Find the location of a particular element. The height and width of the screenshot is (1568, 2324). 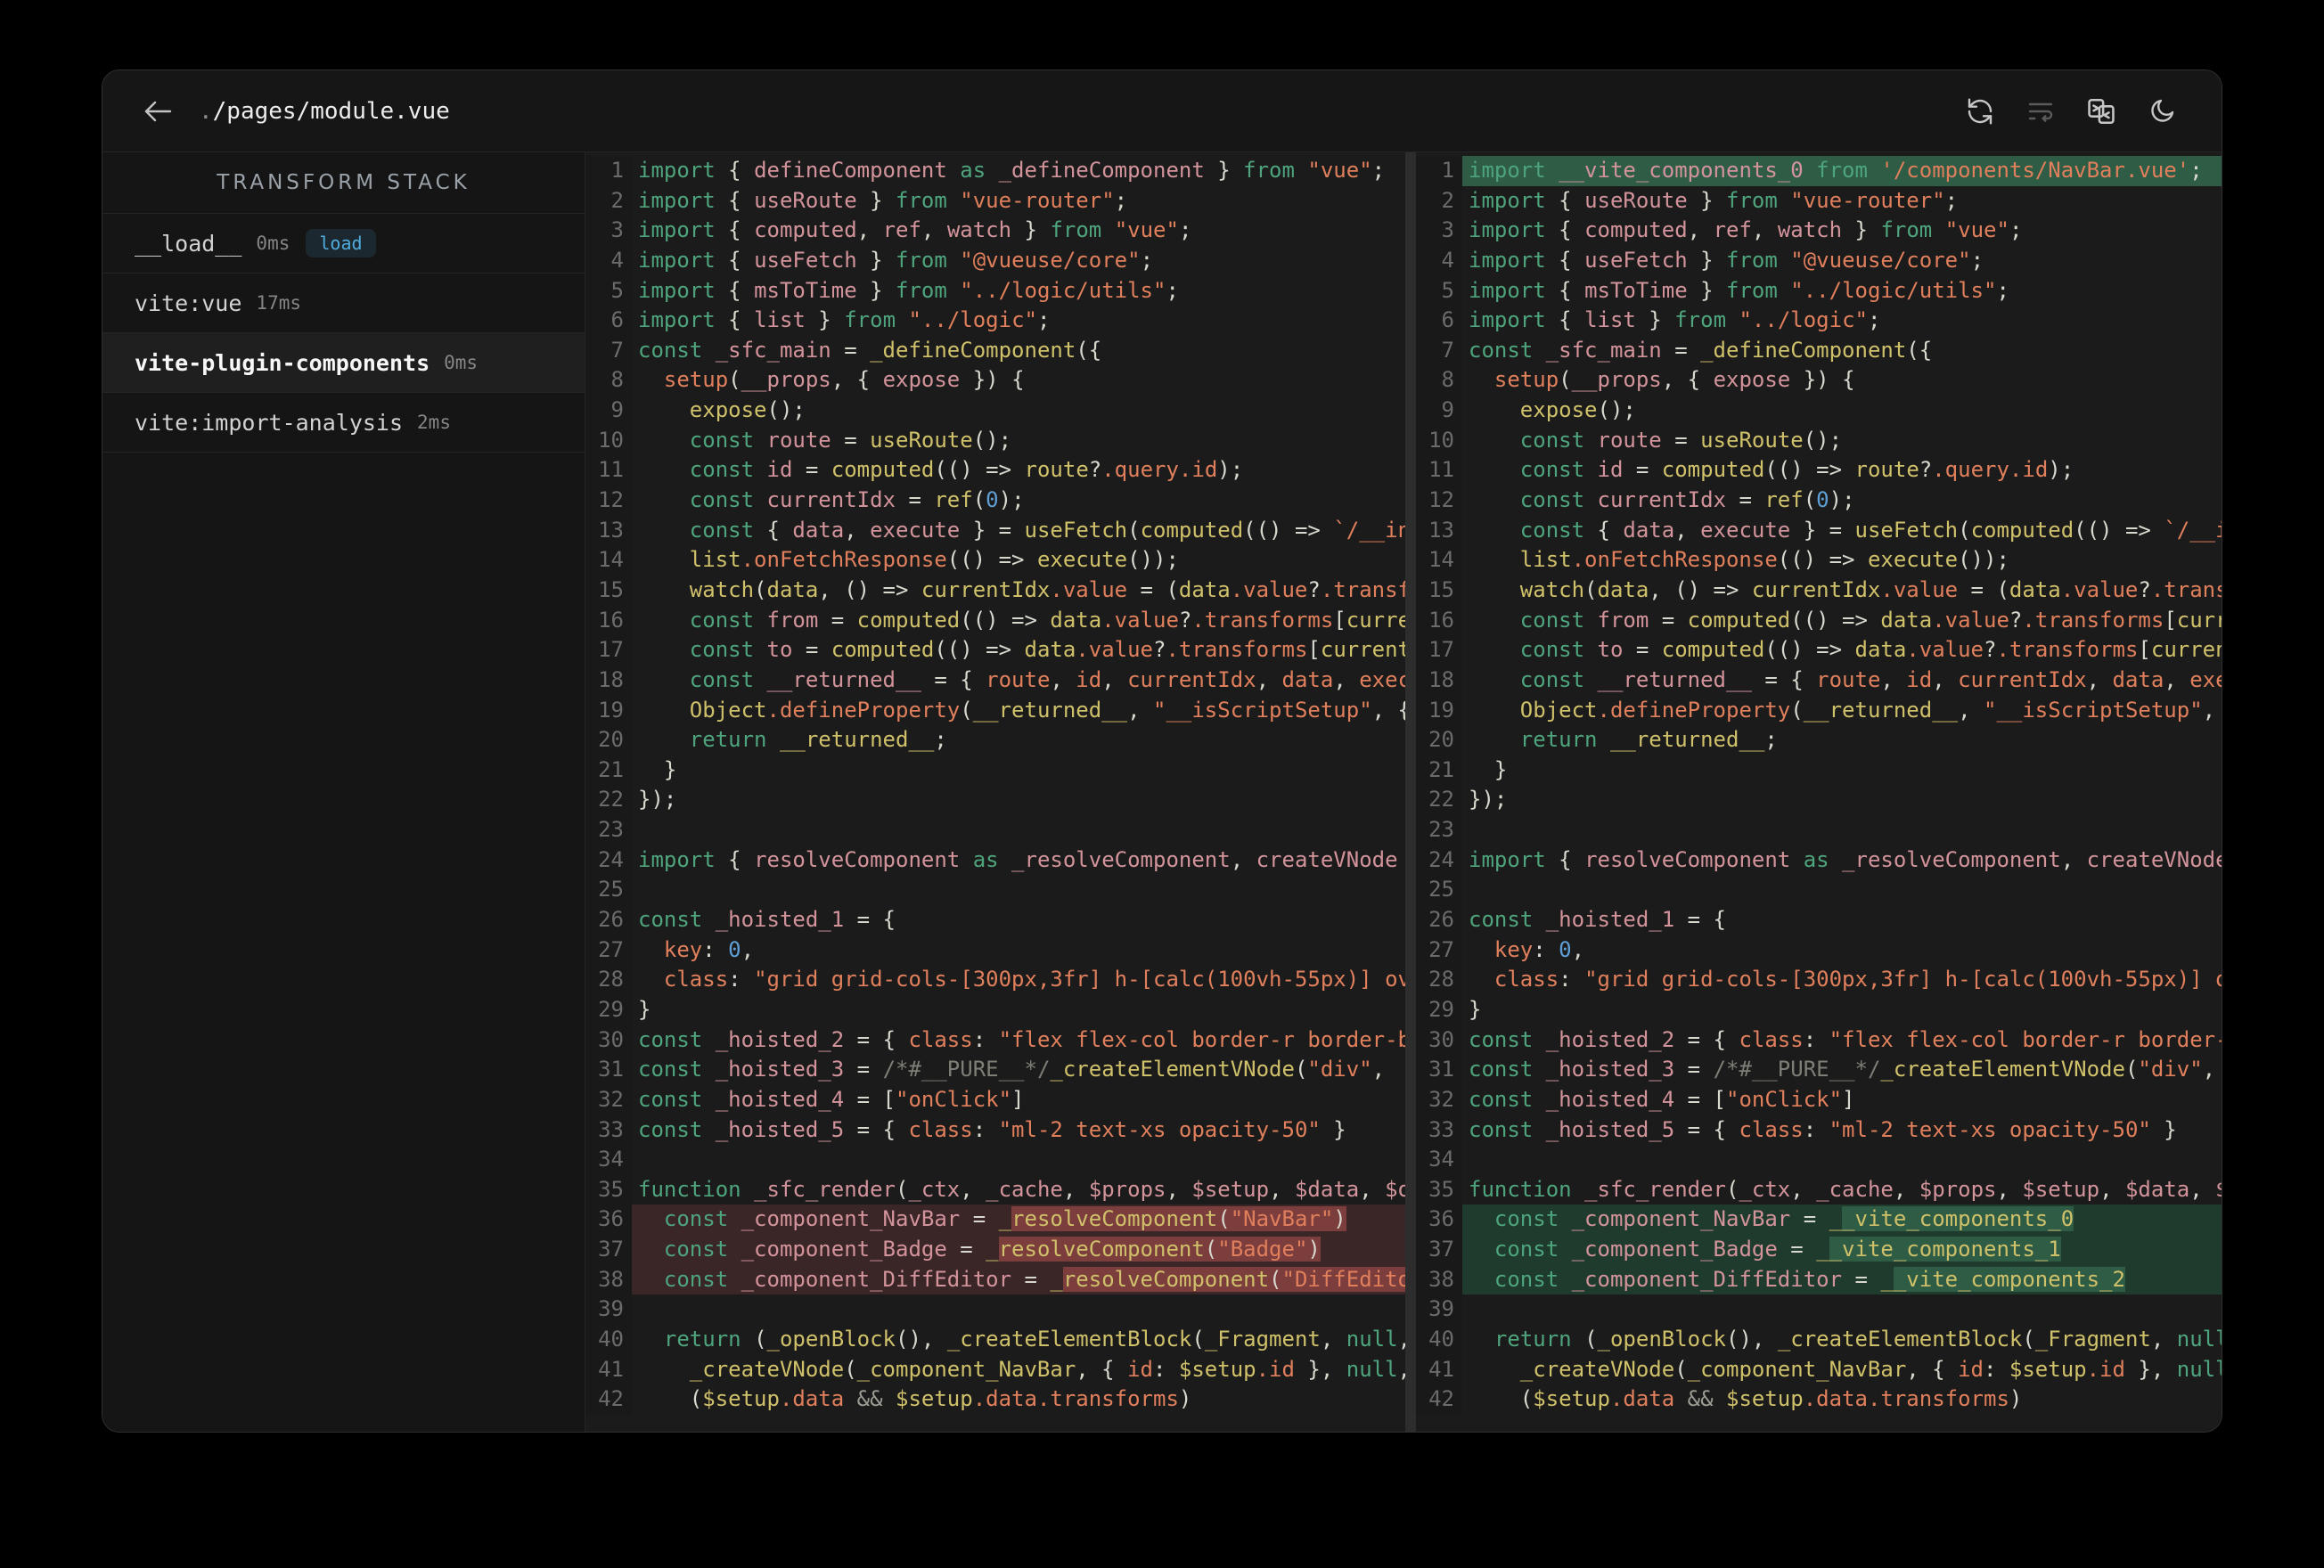

code-text: const _hoisted_1 = { is located at coordinates (1597, 920).